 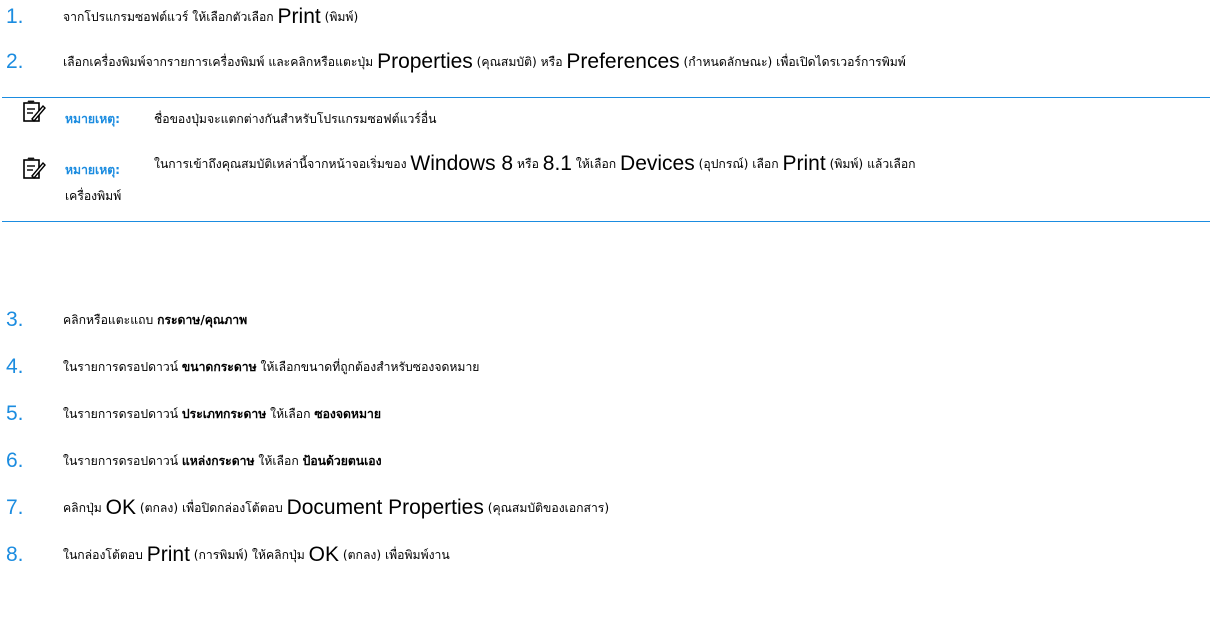 What do you see at coordinates (527, 164) in the screenshot?
I see `note-text-part: หรือ` at bounding box center [527, 164].